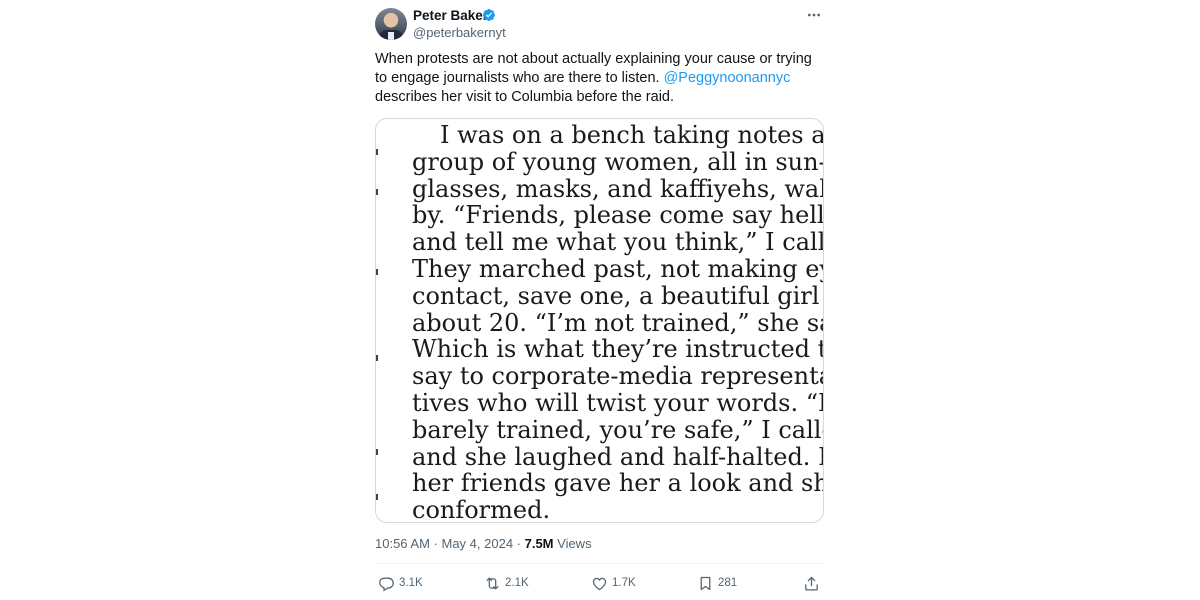  I want to click on author-handle: @peterbakernyt, so click(459, 32).